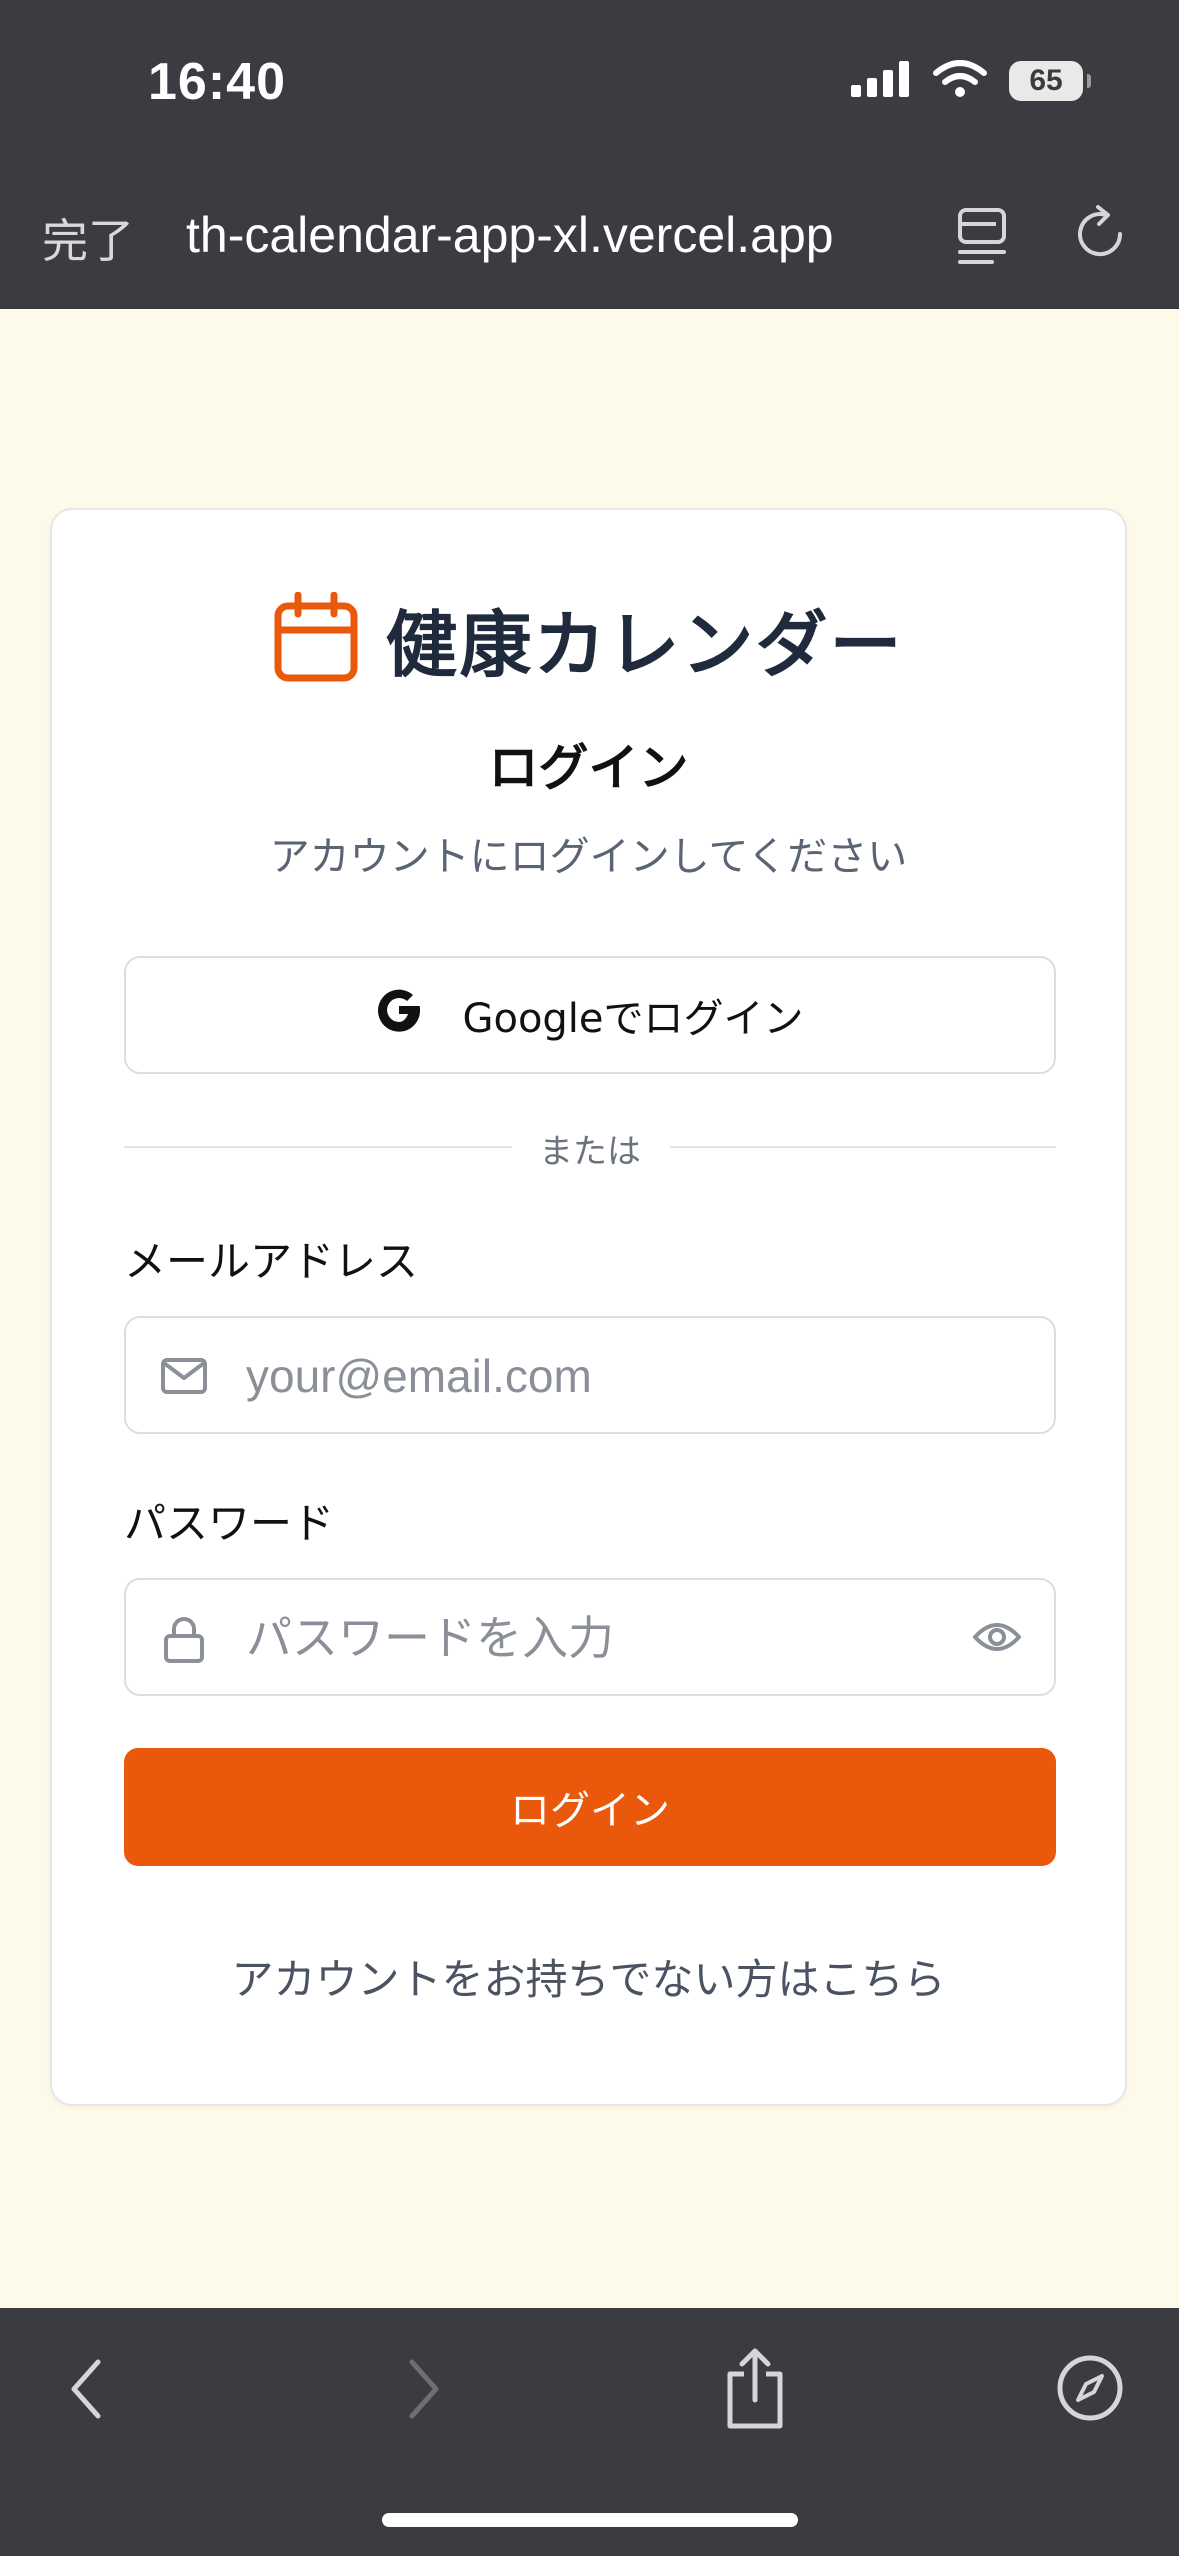 This screenshot has width=1179, height=2556. Describe the element at coordinates (596, 1638) in the screenshot. I see `password-field` at that location.